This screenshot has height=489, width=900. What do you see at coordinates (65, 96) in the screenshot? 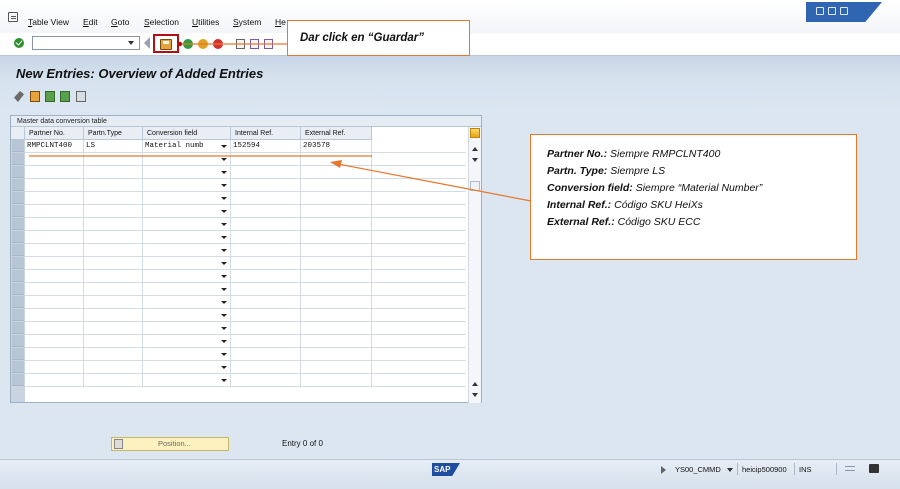
I see `delete-icon` at bounding box center [65, 96].